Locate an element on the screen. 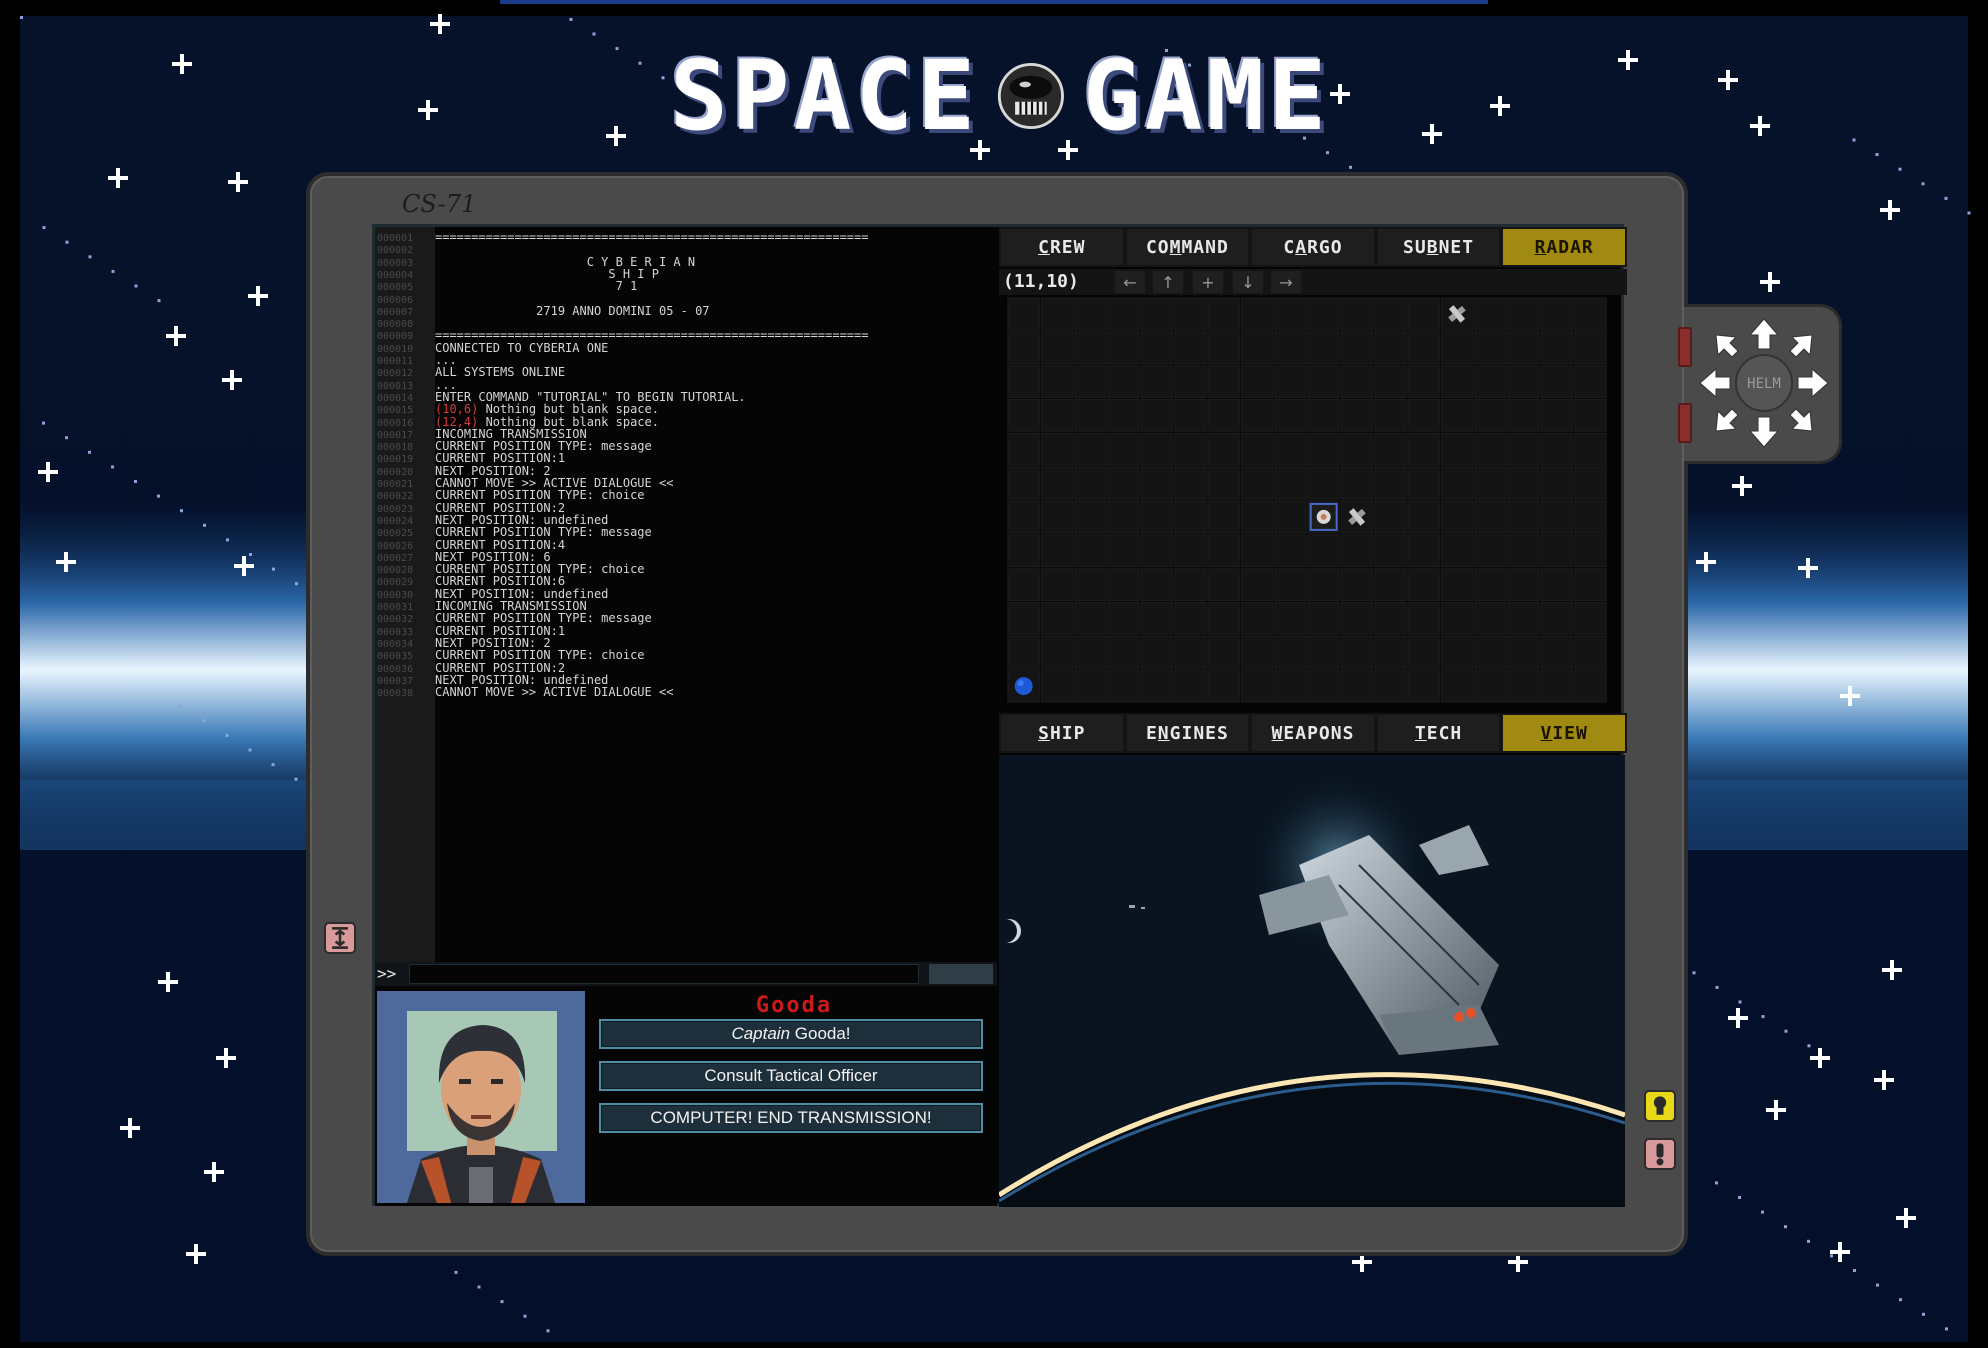 The image size is (1988, 1348). tab-radar: RADAR is located at coordinates (1564, 247).